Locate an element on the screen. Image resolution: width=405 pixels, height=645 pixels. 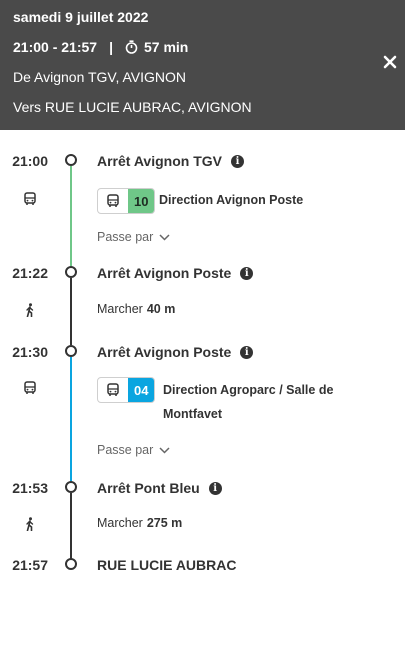
line-badge-10: 10 is located at coordinates (126, 201).